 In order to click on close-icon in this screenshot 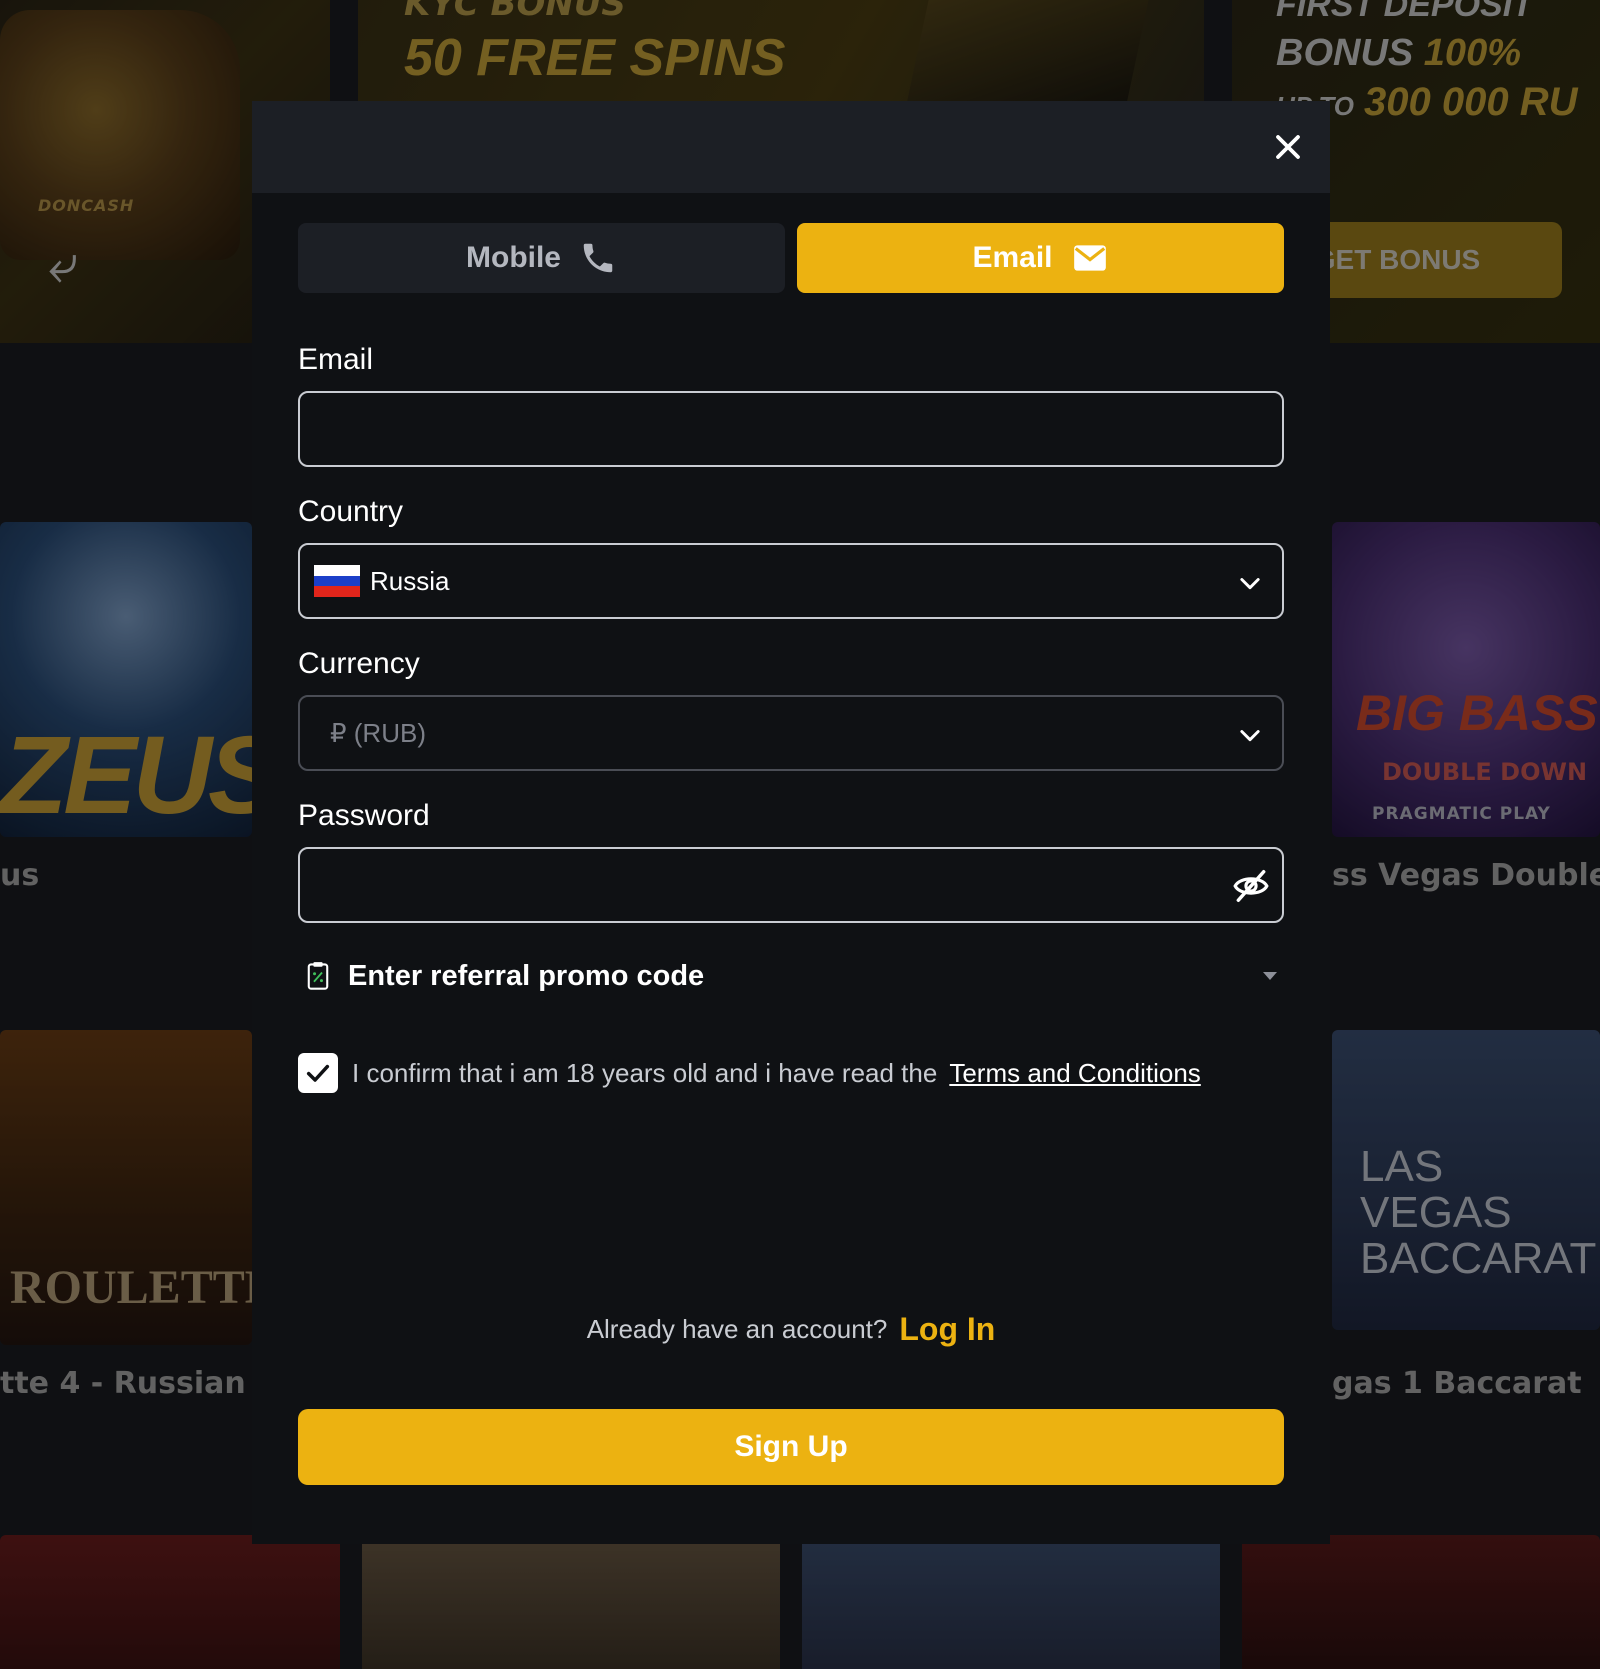, I will do `click(1288, 147)`.